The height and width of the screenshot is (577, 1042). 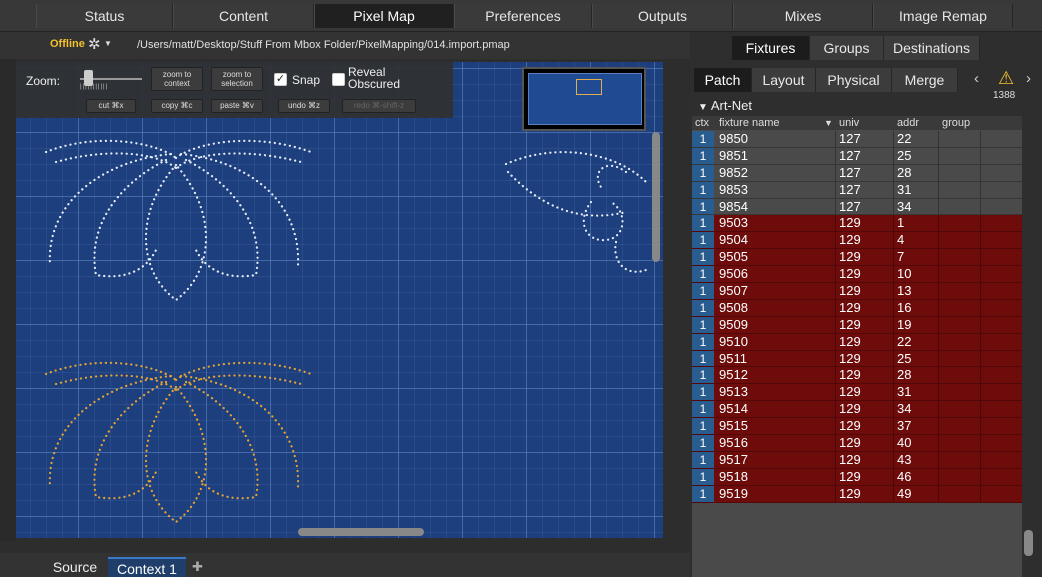 What do you see at coordinates (854, 80) in the screenshot?
I see `tab-physical: Physical` at bounding box center [854, 80].